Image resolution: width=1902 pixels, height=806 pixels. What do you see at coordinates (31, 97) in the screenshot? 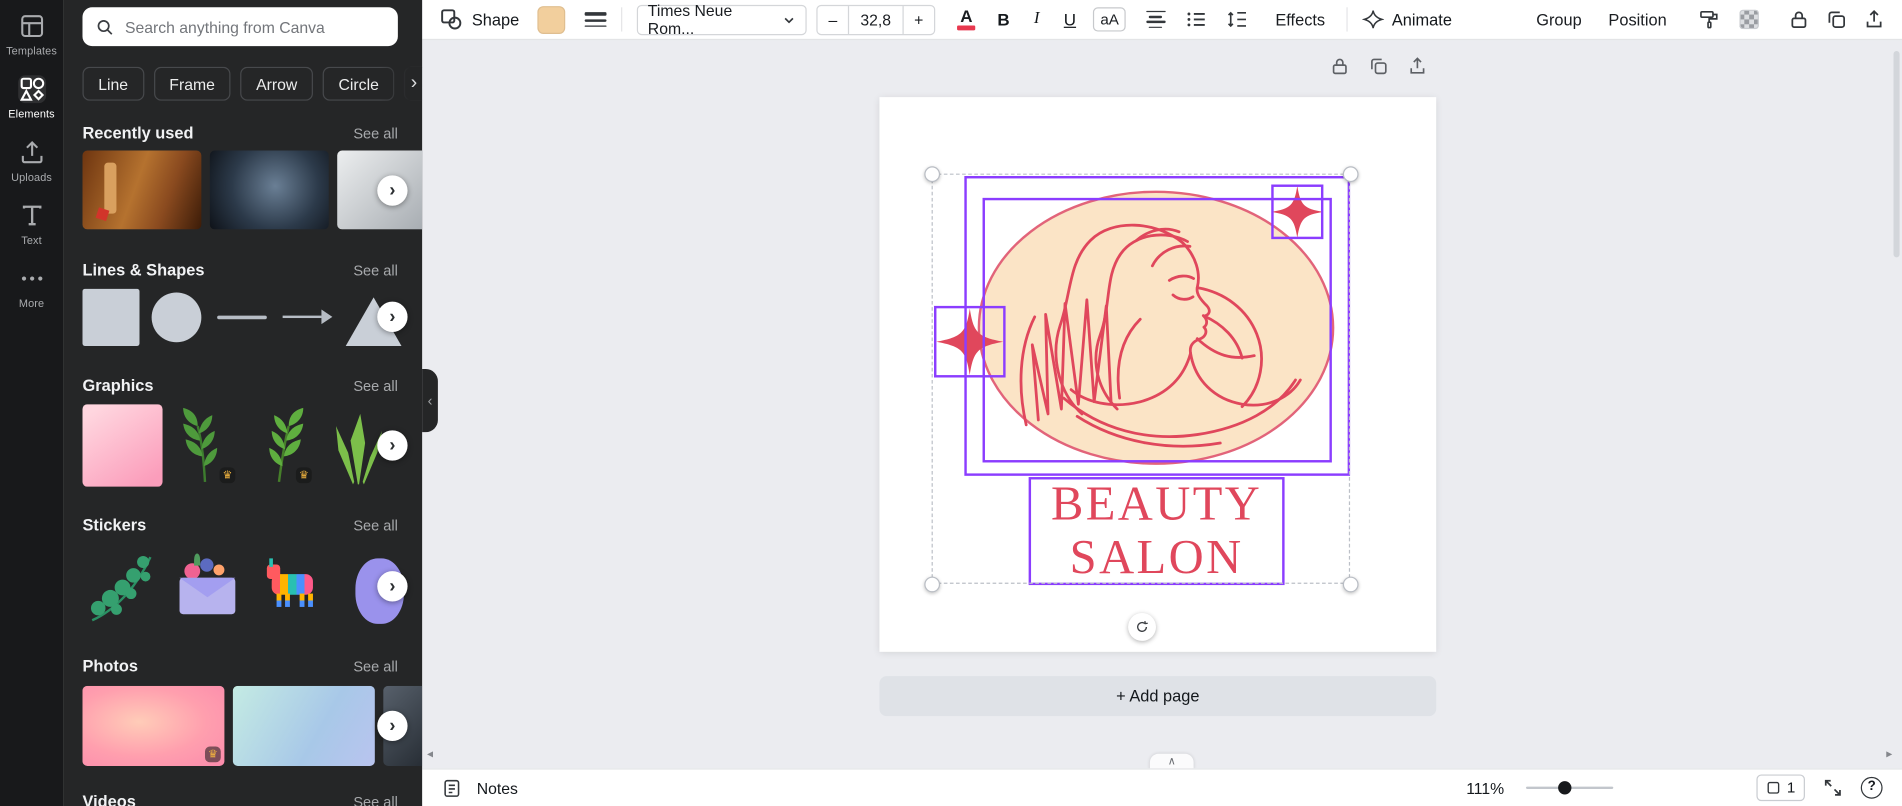
I see `sidebar-item-elements: Elements` at bounding box center [31, 97].